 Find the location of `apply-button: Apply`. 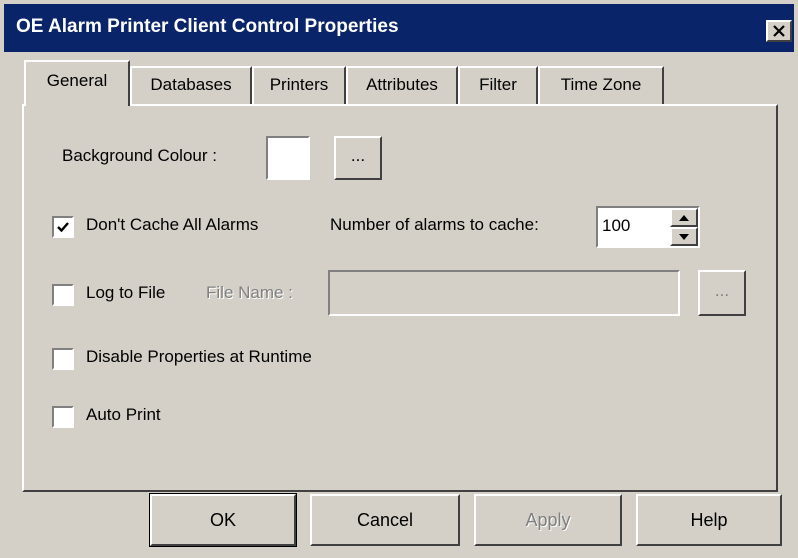

apply-button: Apply is located at coordinates (548, 520).